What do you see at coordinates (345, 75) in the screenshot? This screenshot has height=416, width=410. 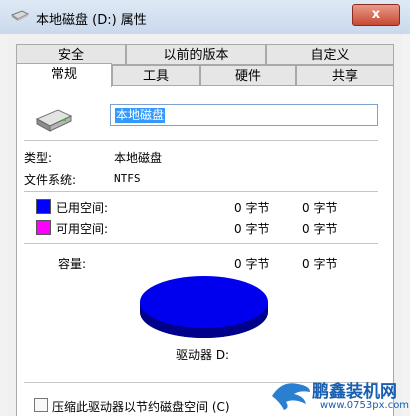 I see `tab-sharing: 共享` at bounding box center [345, 75].